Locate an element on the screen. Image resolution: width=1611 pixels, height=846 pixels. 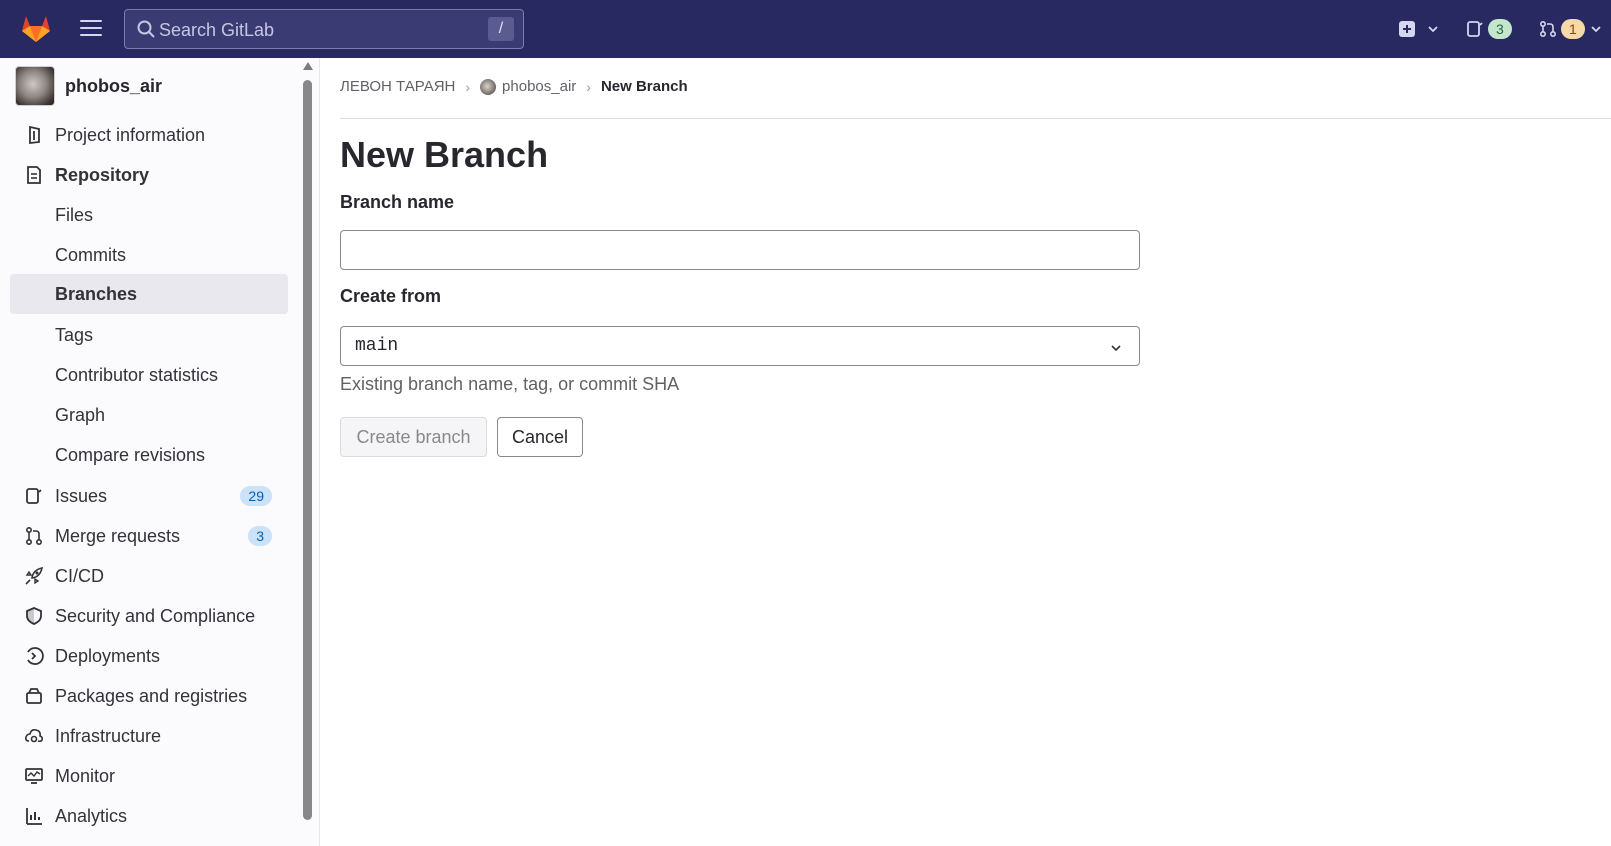
create-from-label: Create from is located at coordinates (391, 296).